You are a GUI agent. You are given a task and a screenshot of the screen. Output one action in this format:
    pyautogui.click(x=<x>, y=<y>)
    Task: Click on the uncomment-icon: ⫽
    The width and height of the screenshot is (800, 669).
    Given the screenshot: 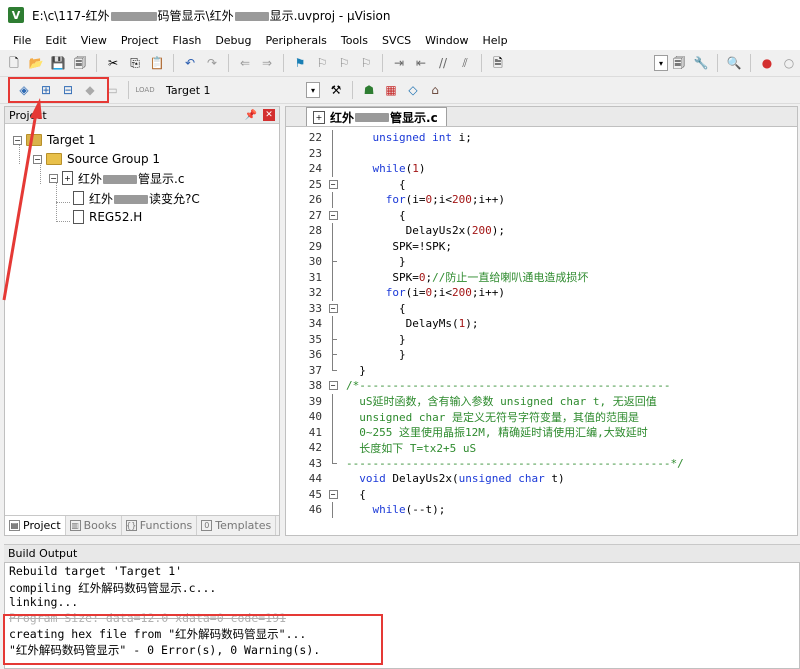 What is the action you would take?
    pyautogui.click(x=465, y=63)
    